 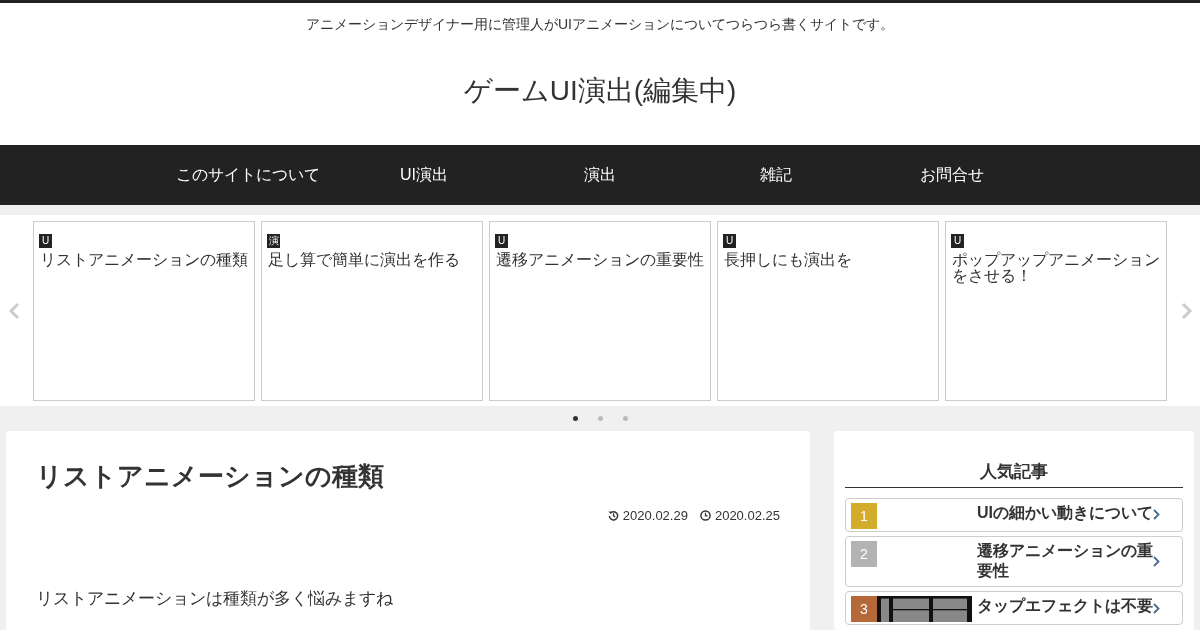 I want to click on nav-link: 雑記, so click(x=776, y=175).